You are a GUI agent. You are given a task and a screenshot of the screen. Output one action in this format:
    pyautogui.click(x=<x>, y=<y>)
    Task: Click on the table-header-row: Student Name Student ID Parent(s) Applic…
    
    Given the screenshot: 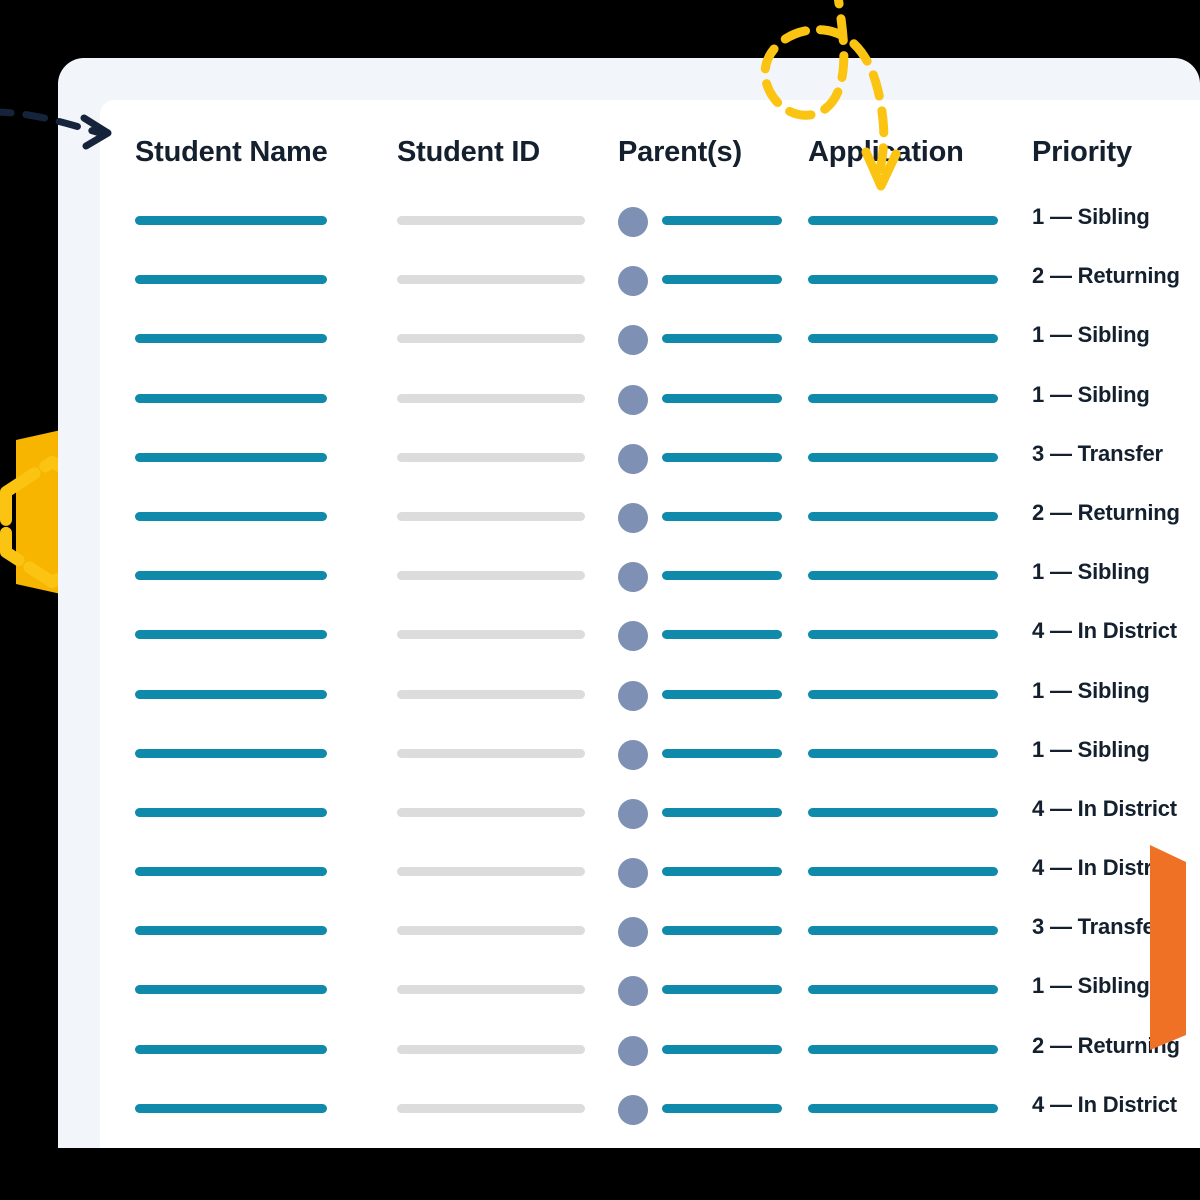 What is the action you would take?
    pyautogui.click(x=650, y=150)
    